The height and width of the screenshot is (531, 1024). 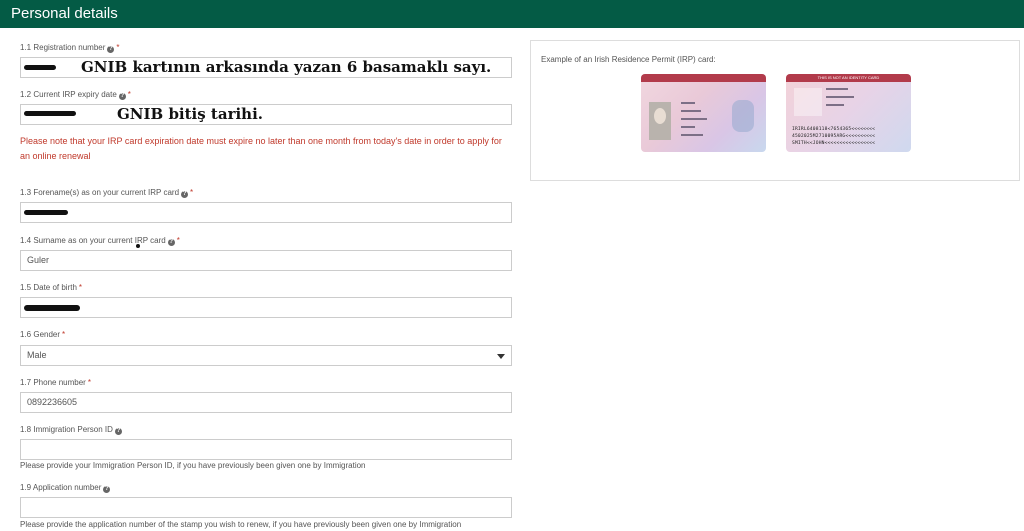 What do you see at coordinates (808, 102) in the screenshot?
I see `card-chip` at bounding box center [808, 102].